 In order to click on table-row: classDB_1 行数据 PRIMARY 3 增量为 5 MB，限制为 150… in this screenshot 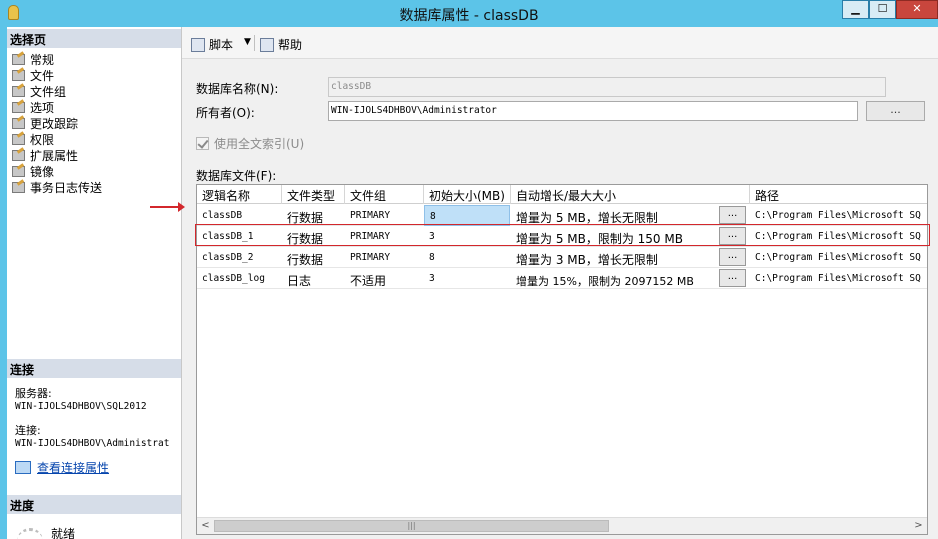, I will do `click(562, 236)`.